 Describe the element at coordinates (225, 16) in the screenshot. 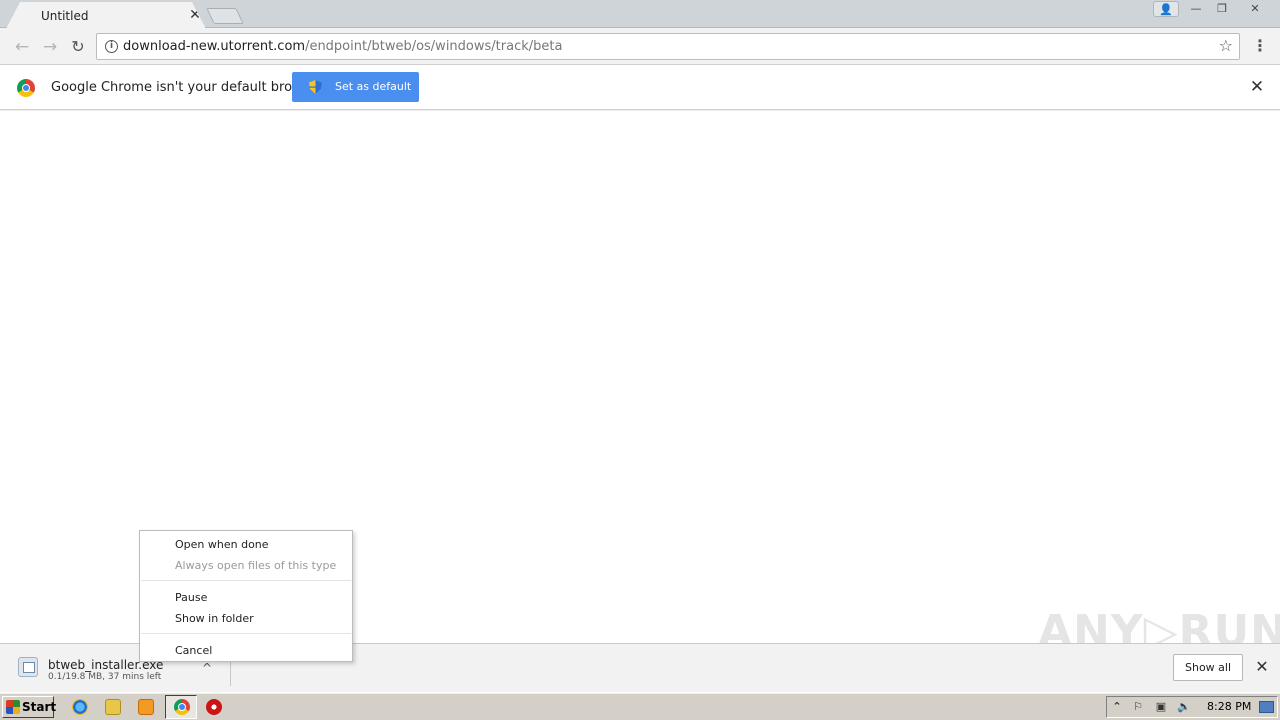

I see `new-tab-button` at that location.